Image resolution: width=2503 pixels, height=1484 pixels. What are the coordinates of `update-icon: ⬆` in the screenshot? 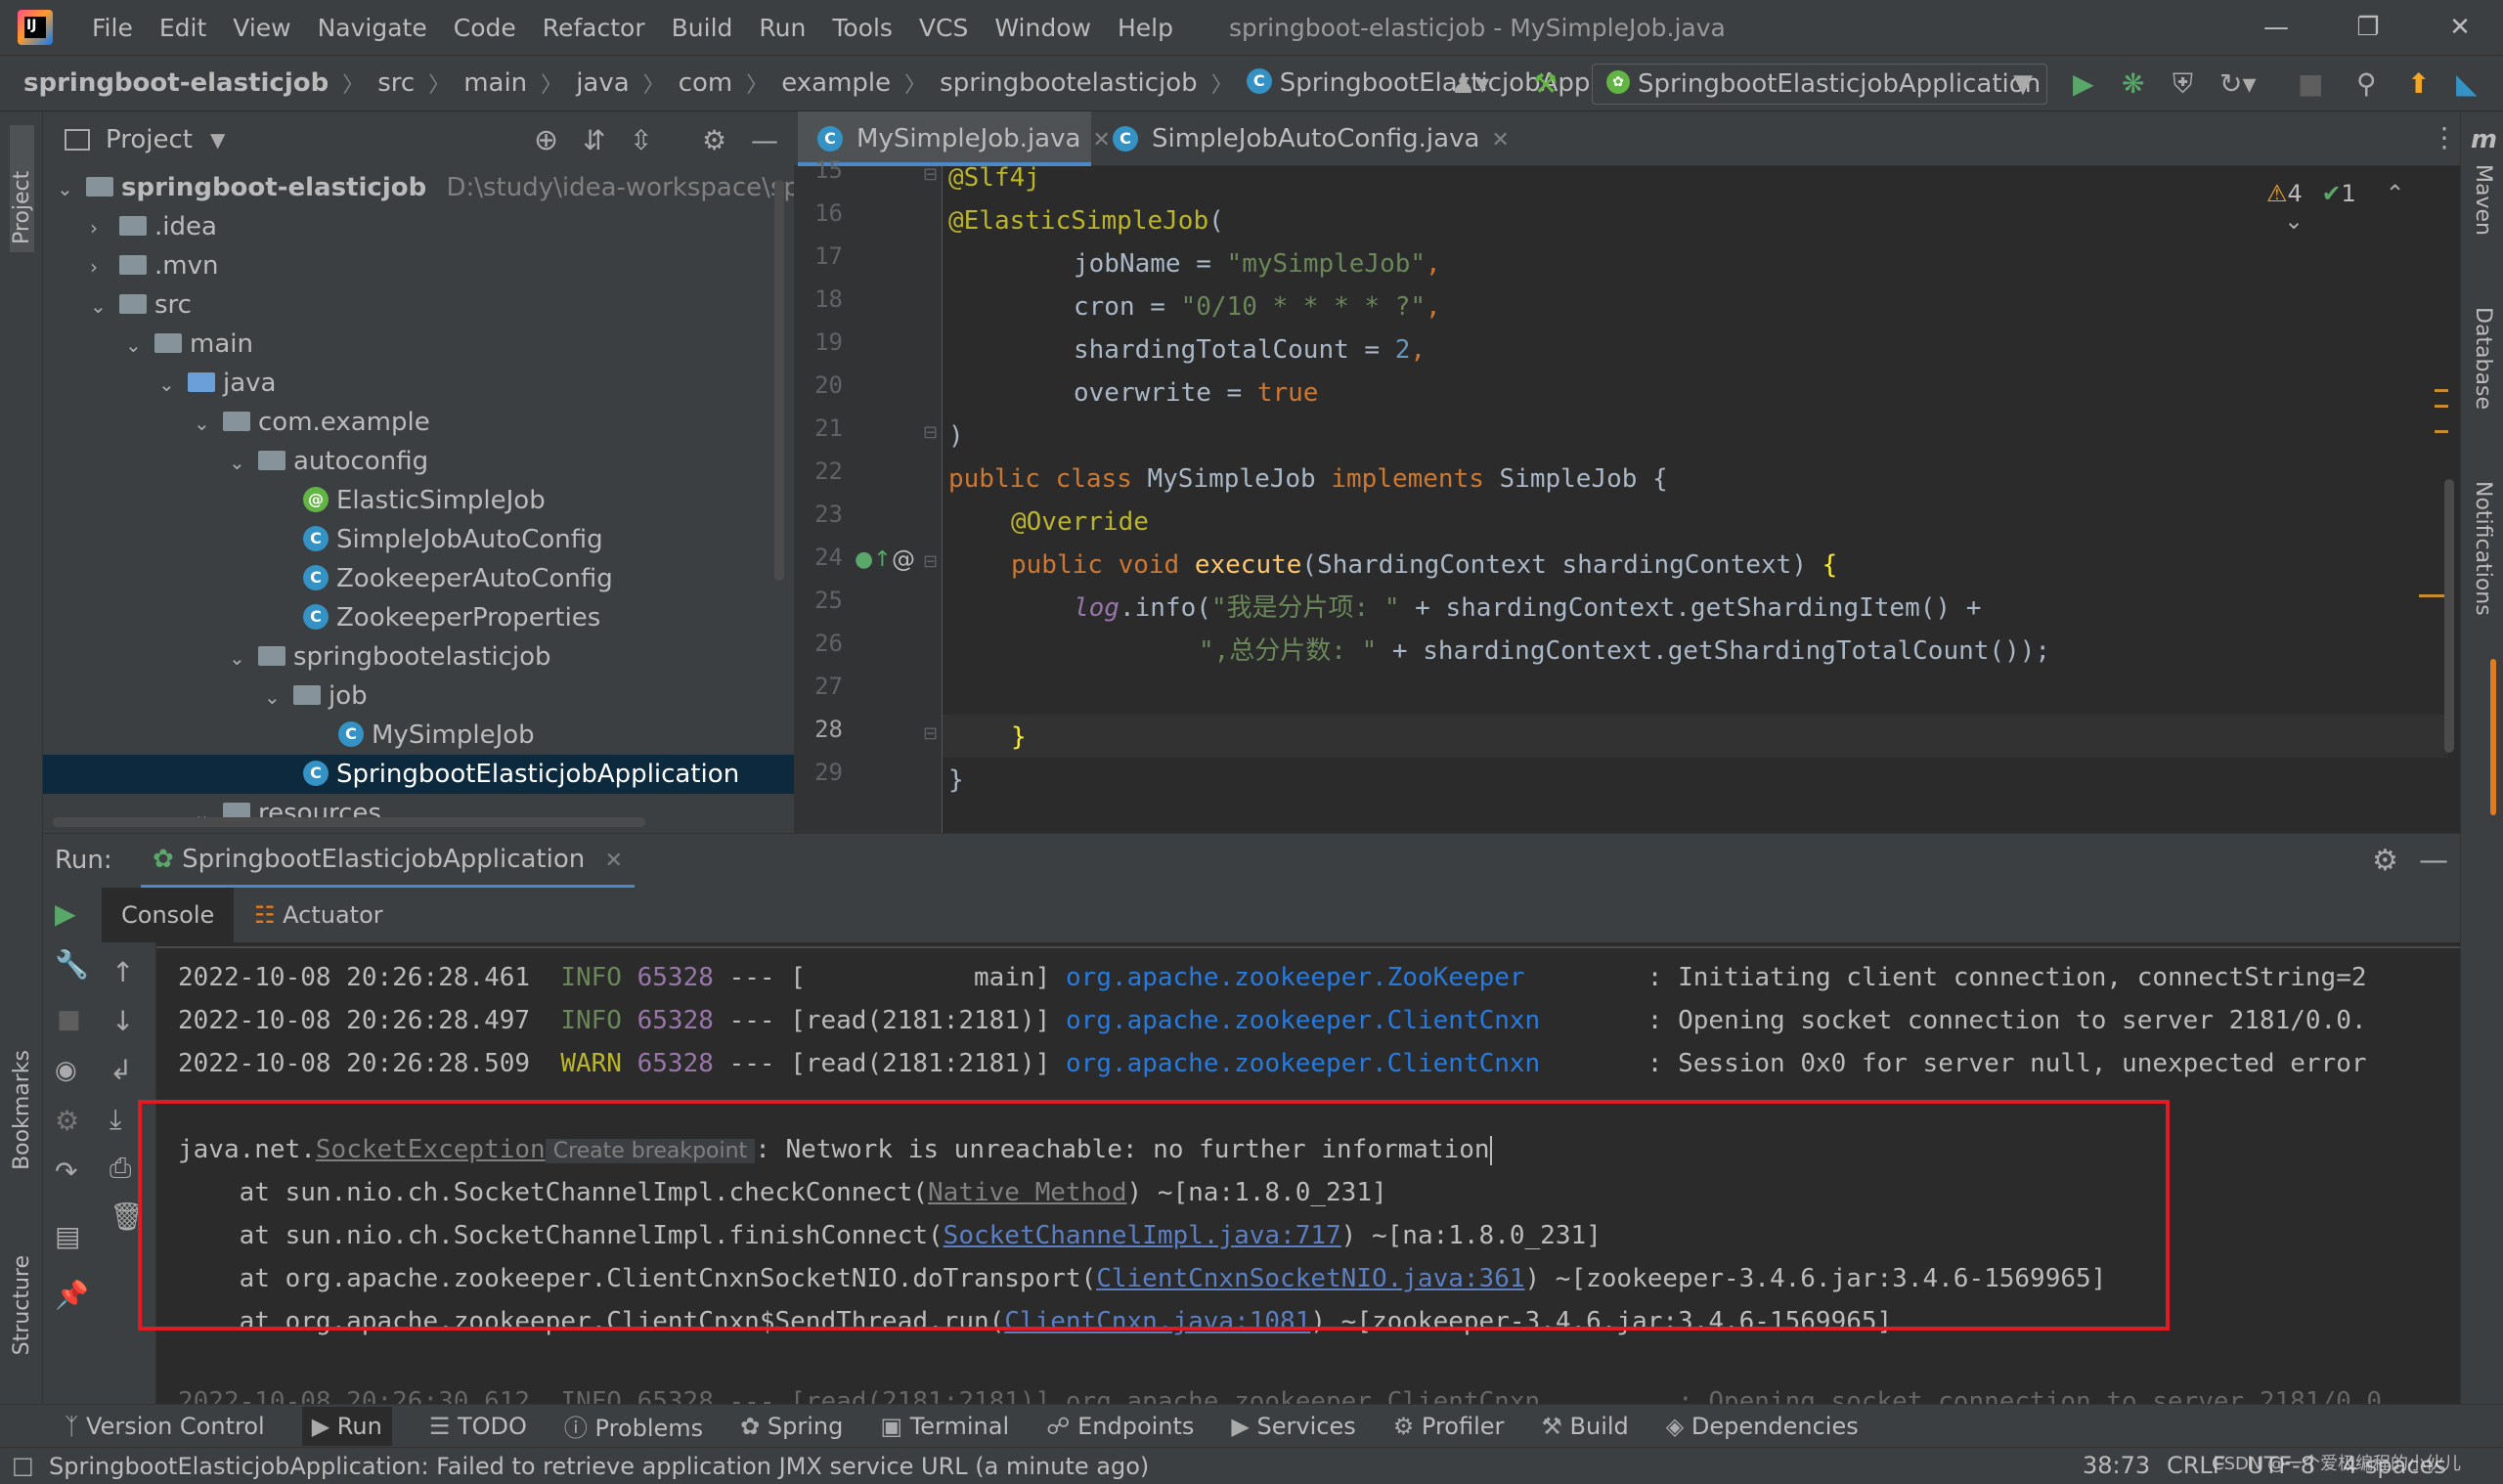 It's located at (2418, 84).